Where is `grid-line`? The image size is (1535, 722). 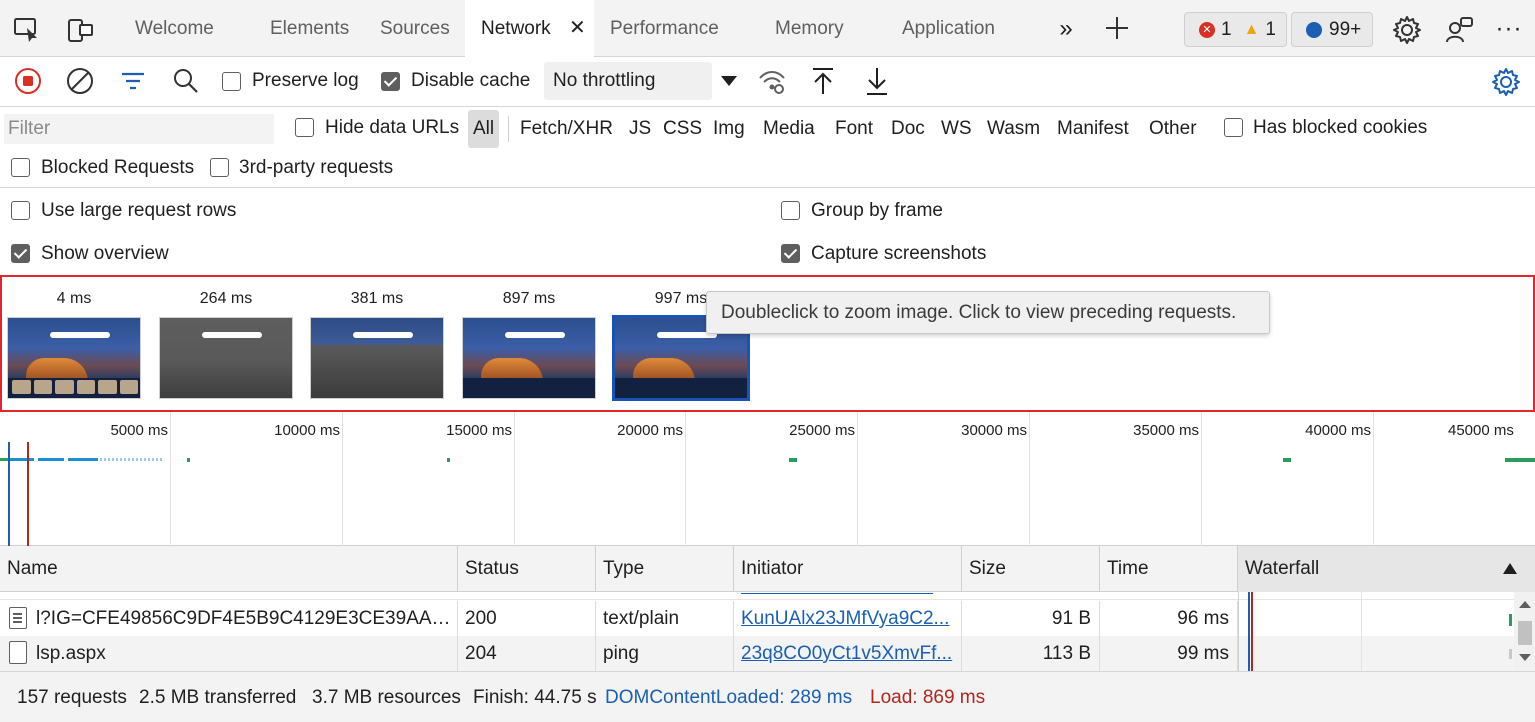 grid-line is located at coordinates (170, 479).